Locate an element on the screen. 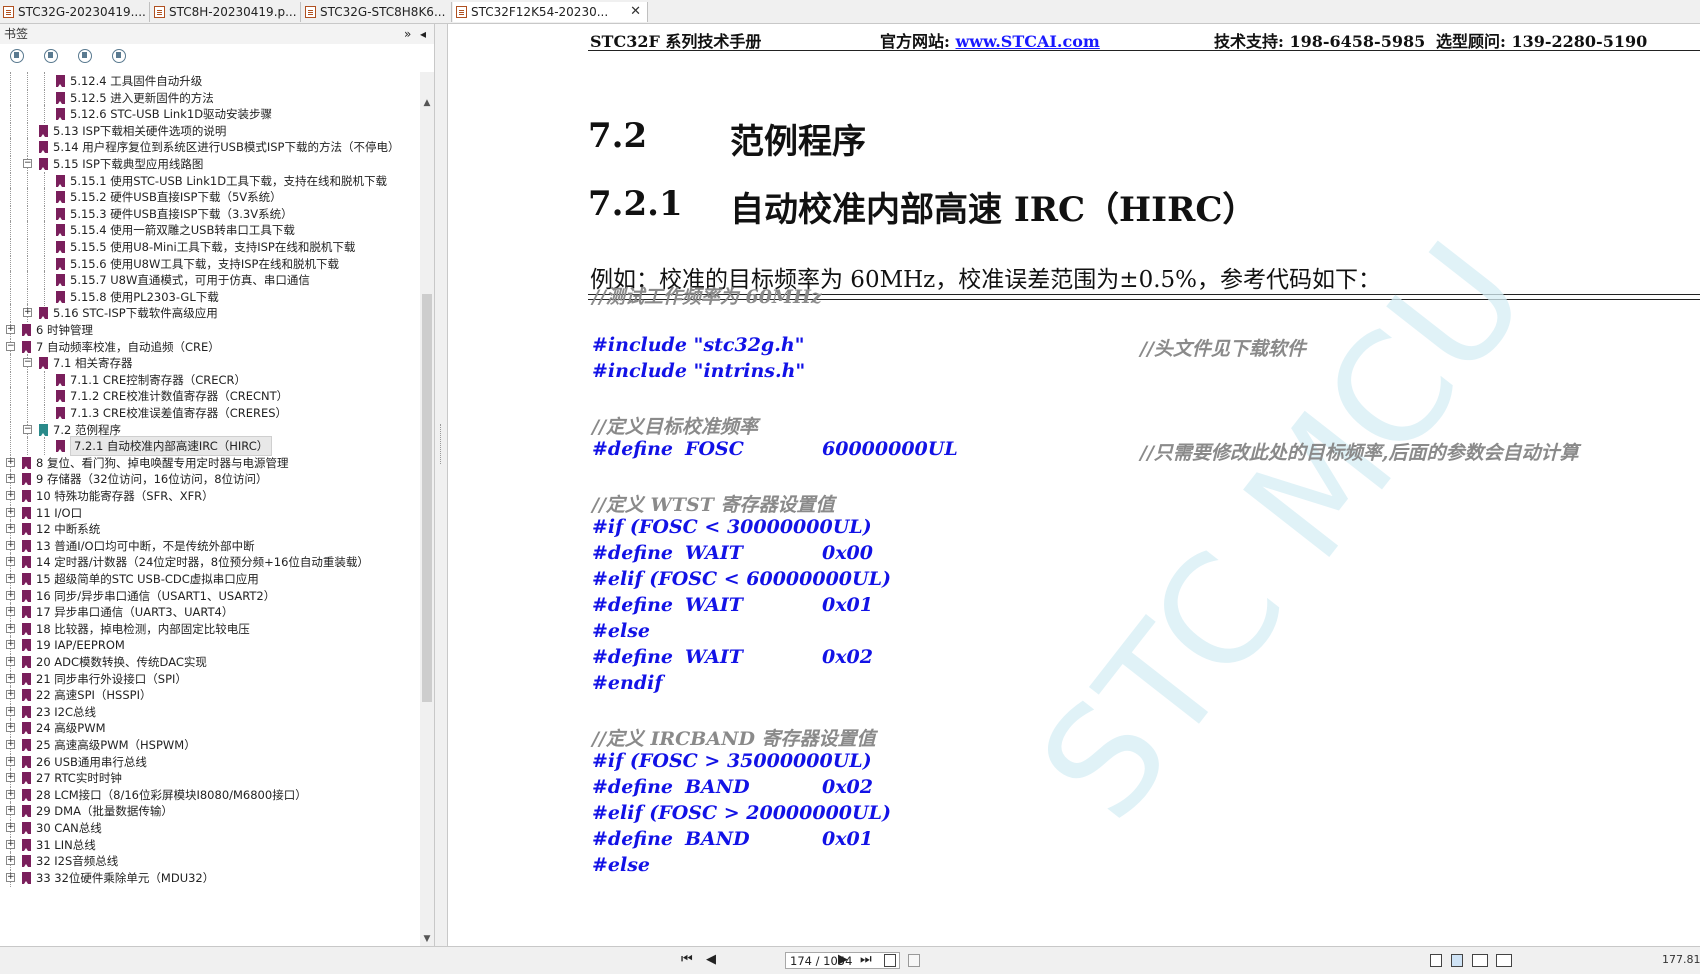 This screenshot has height=974, width=1700. bookmark-item: 5.12.6 STC-USB Link1D驱动安装步骤 is located at coordinates (210, 114).